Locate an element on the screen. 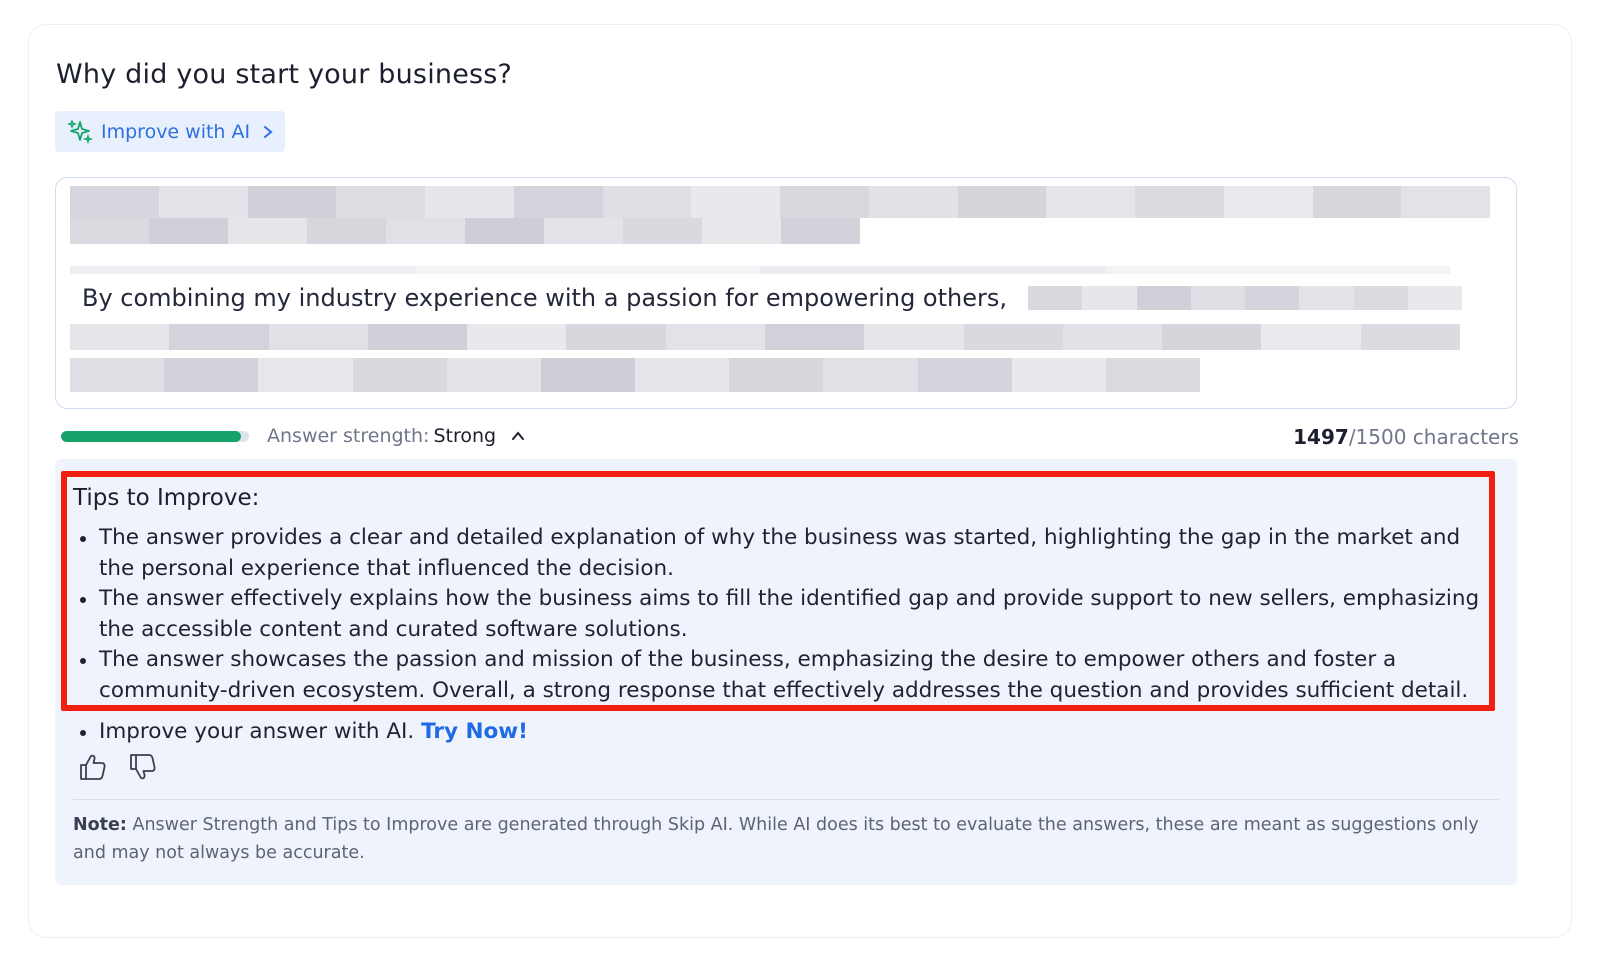 The width and height of the screenshot is (1600, 958). character-count-current: 1497 is located at coordinates (1321, 437).